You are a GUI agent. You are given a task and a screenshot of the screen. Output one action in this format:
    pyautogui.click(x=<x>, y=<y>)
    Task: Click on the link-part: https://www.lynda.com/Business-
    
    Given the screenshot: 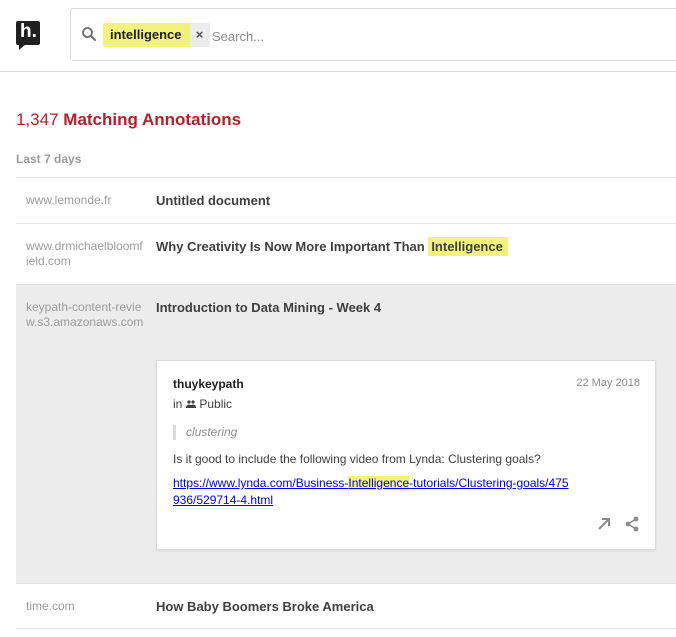 What is the action you would take?
    pyautogui.click(x=261, y=483)
    